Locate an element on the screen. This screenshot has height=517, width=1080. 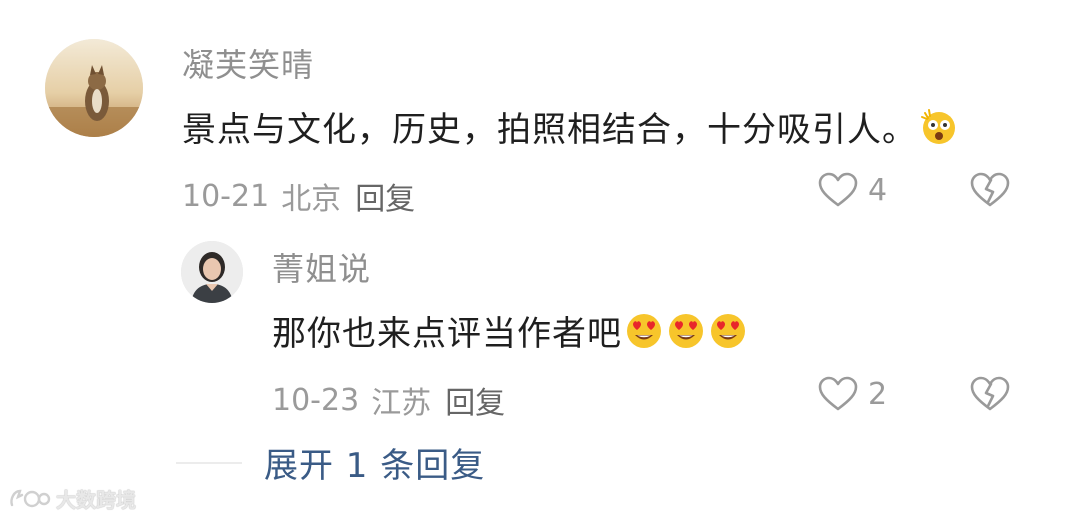
comment-like-button: 4 is located at coordinates (852, 190).